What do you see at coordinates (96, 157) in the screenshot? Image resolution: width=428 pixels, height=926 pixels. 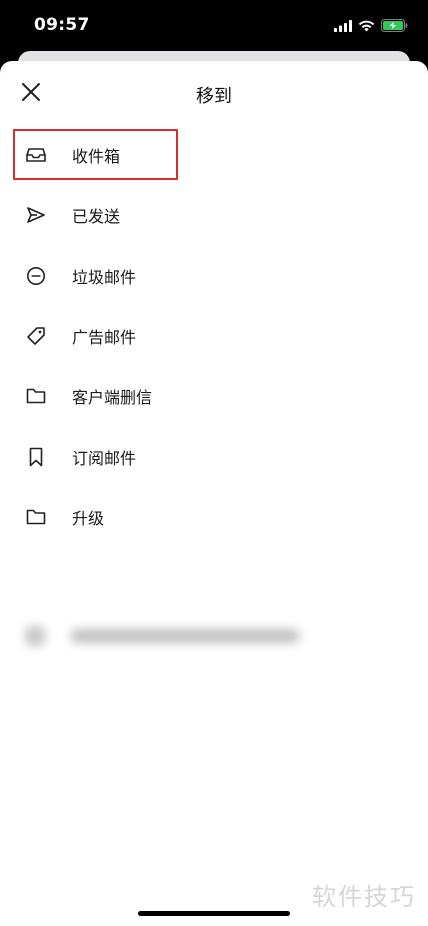 I see `folder-label: 收件箱` at bounding box center [96, 157].